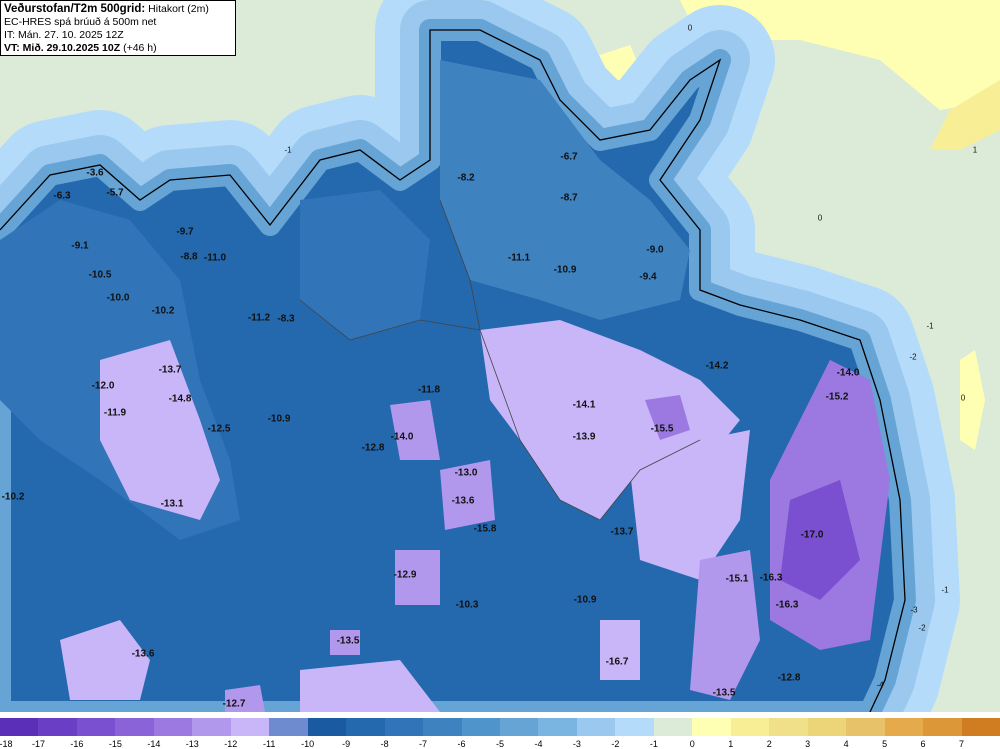  What do you see at coordinates (189, 257) in the screenshot?
I see `temp-label: -8.8` at bounding box center [189, 257].